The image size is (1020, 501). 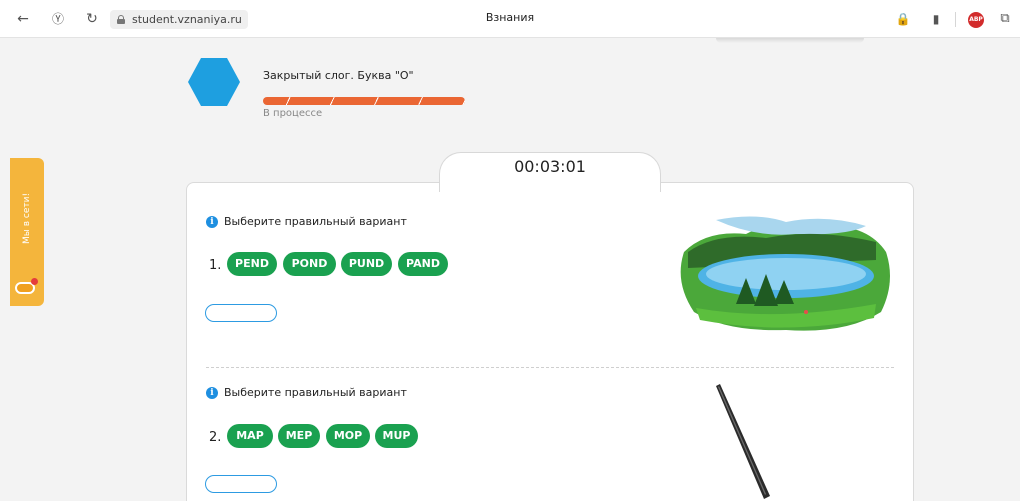 What do you see at coordinates (215, 265) in the screenshot?
I see `question-number: 1.` at bounding box center [215, 265].